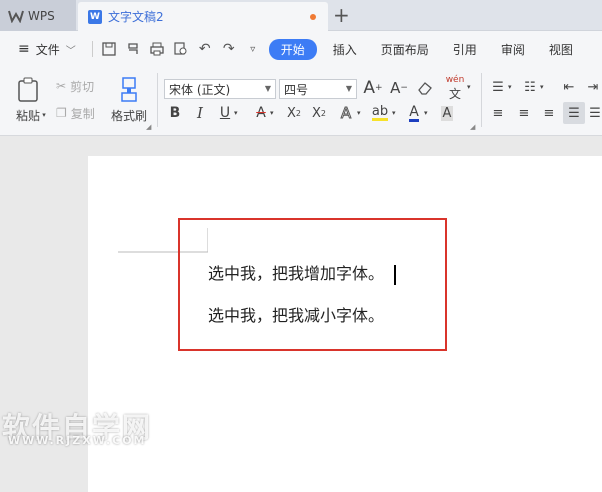  What do you see at coordinates (294, 113) in the screenshot?
I see `superscript-icon: X2` at bounding box center [294, 113].